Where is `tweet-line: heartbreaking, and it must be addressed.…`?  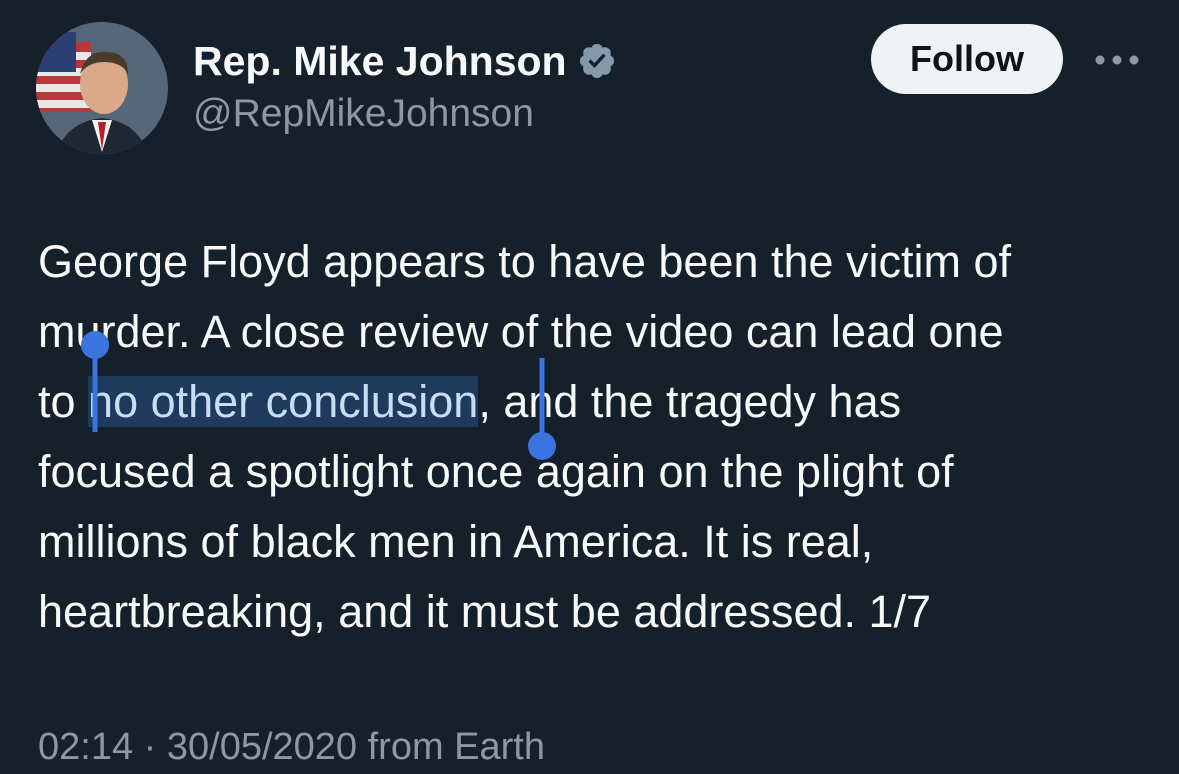
tweet-line: heartbreaking, and it must be addressed.… is located at coordinates (485, 611).